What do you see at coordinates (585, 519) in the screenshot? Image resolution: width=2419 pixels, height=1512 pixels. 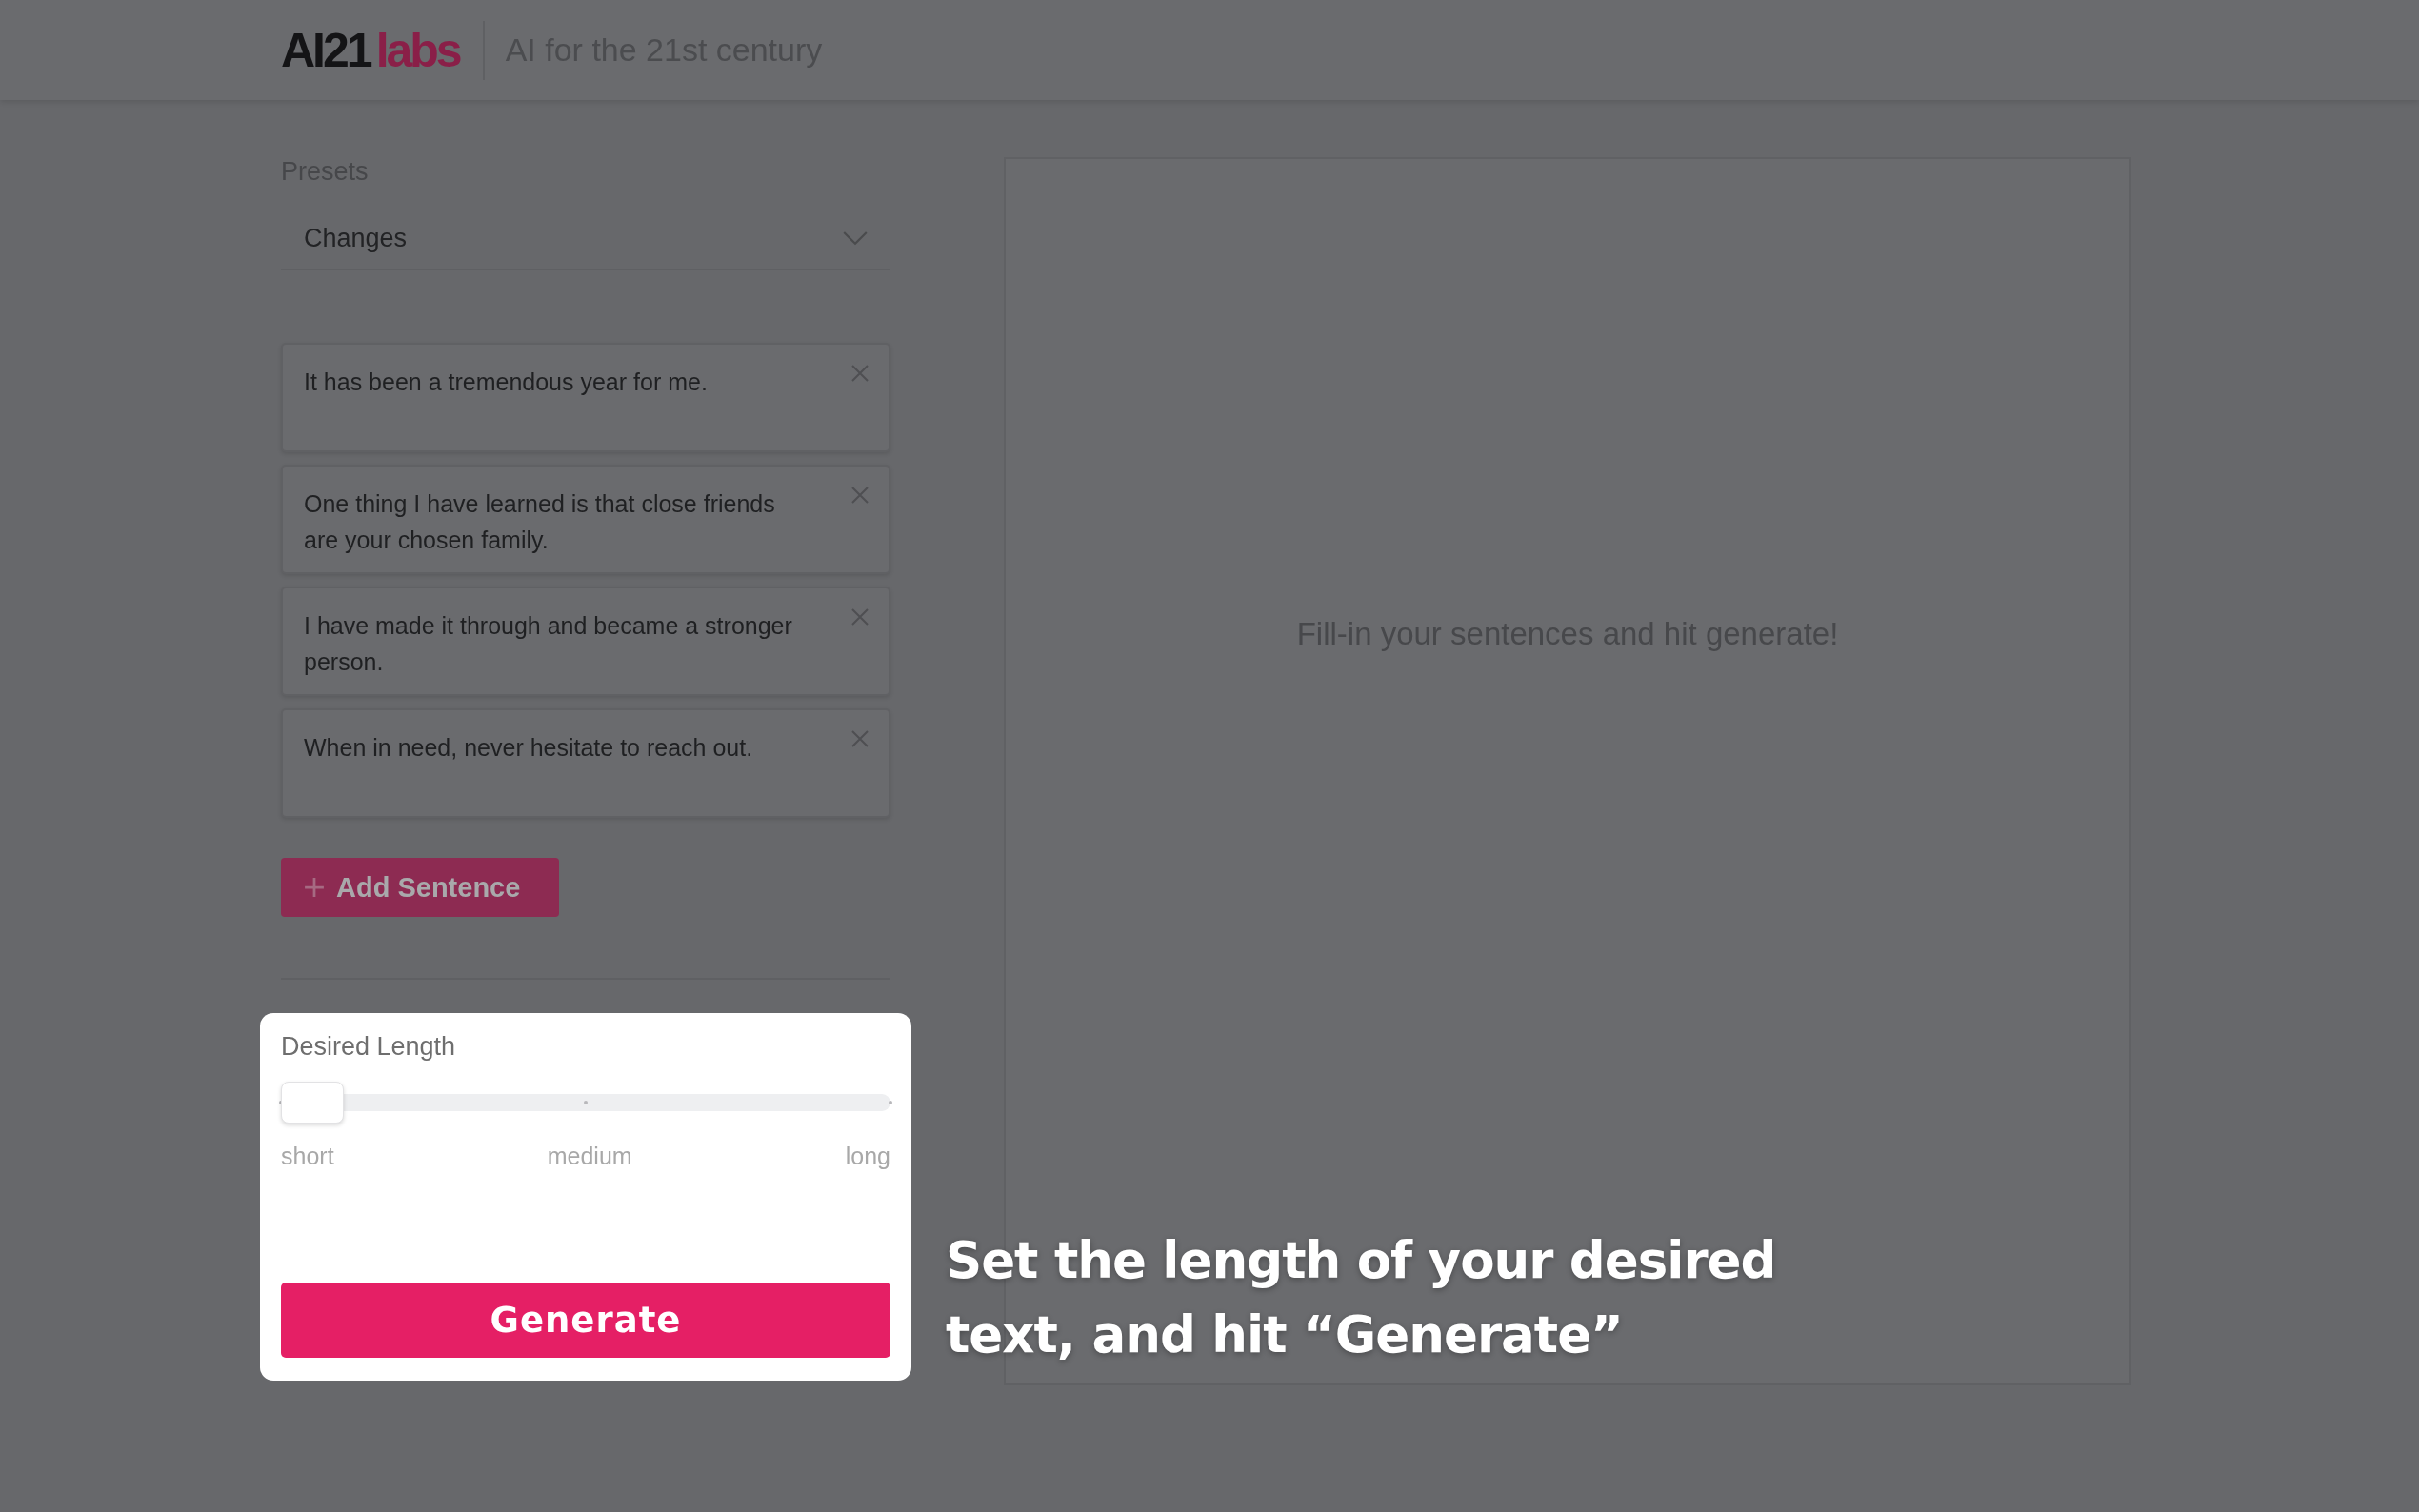 I see `sentence-field: One thing I have learned is that close friends are your chosen family.` at bounding box center [585, 519].